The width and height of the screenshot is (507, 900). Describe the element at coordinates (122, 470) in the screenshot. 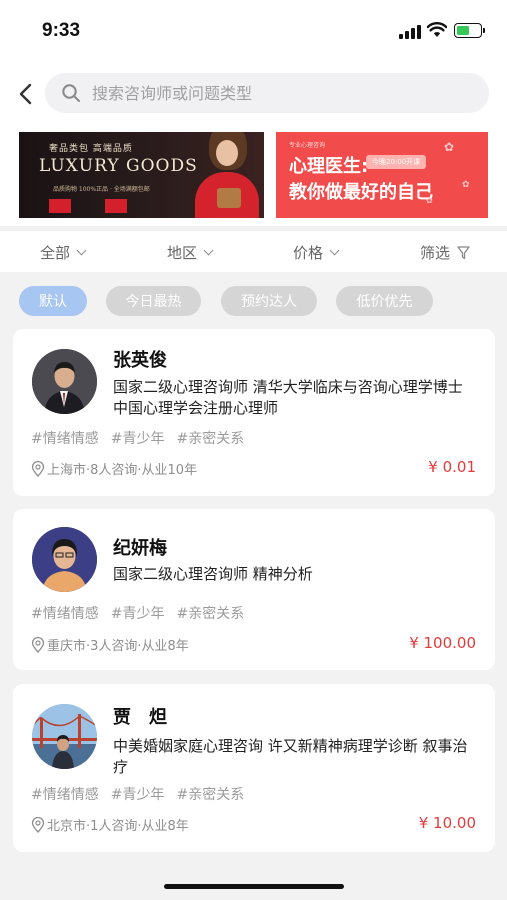

I see `location-text: 上海市·8人咨询·从业10年` at that location.